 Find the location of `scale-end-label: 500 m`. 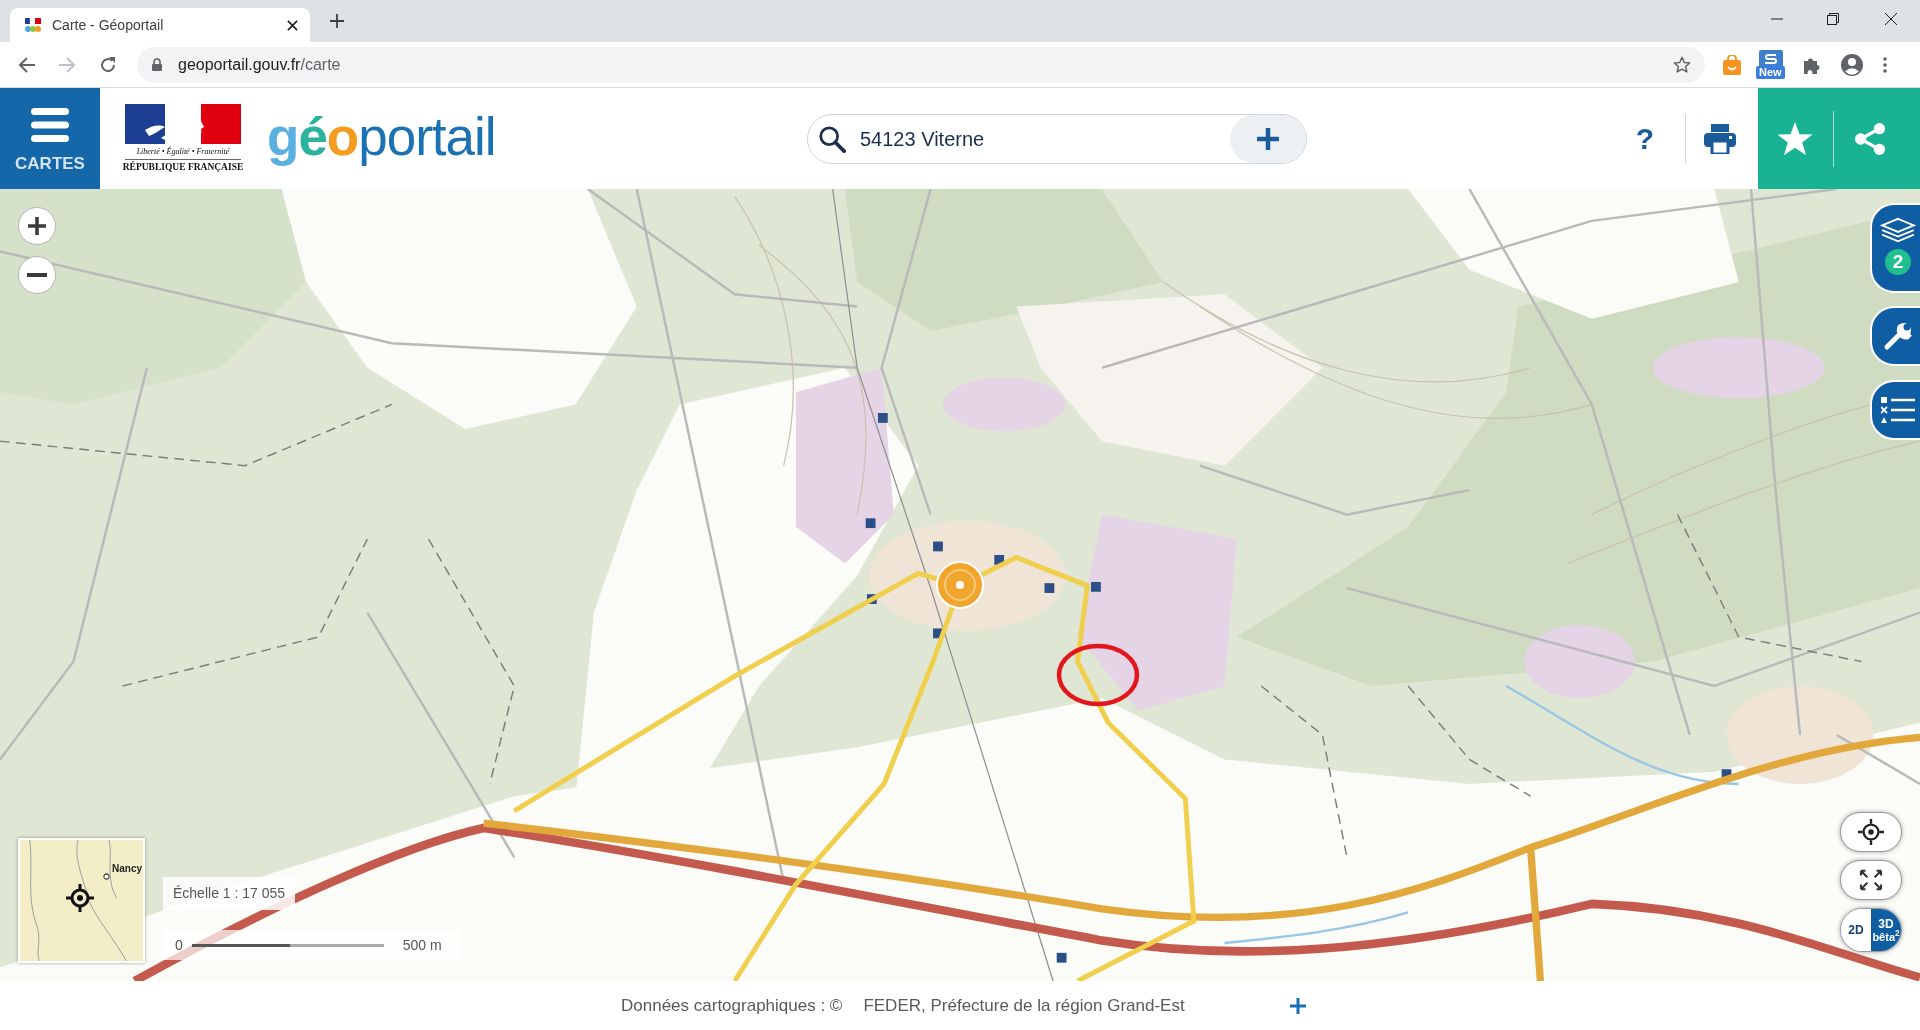

scale-end-label: 500 m is located at coordinates (422, 945).